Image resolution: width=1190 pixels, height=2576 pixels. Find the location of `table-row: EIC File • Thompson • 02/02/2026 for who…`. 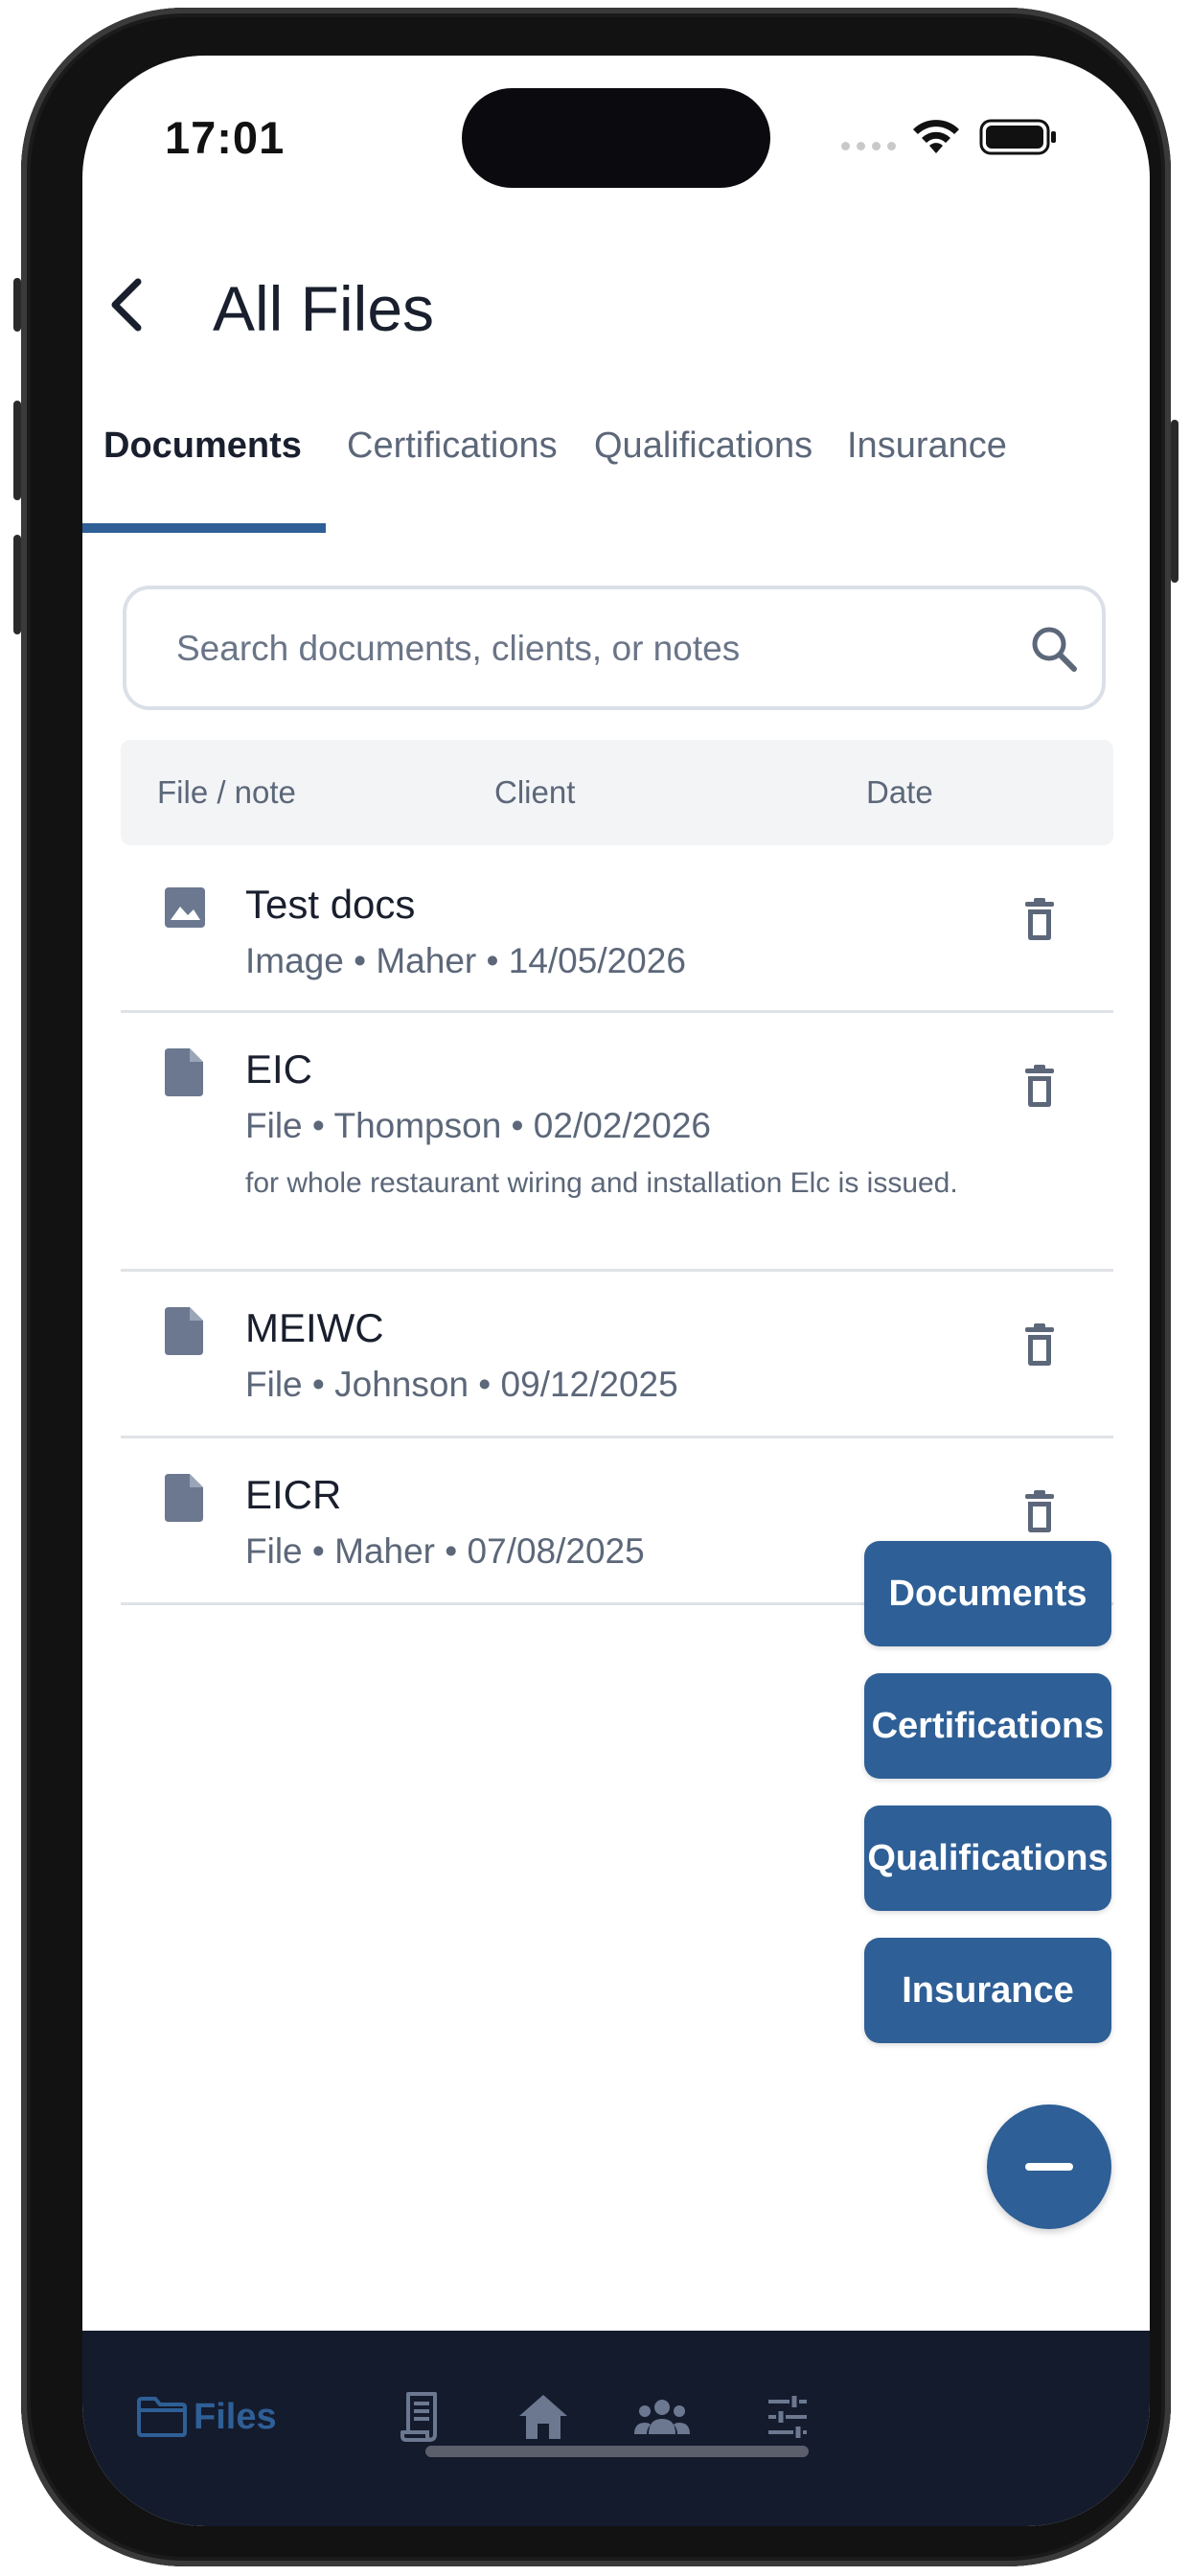

table-row: EIC File • Thompson • 02/02/2026 for who… is located at coordinates (617, 1142).